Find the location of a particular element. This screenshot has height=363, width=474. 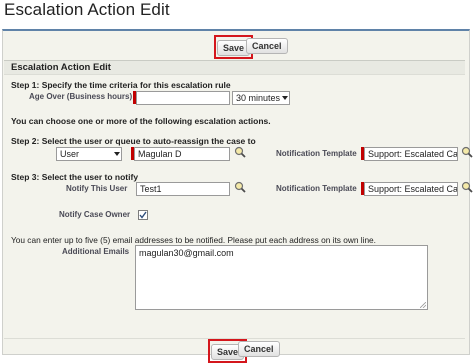

notify-case-owner-label: Notify Case Owner is located at coordinates (95, 214).